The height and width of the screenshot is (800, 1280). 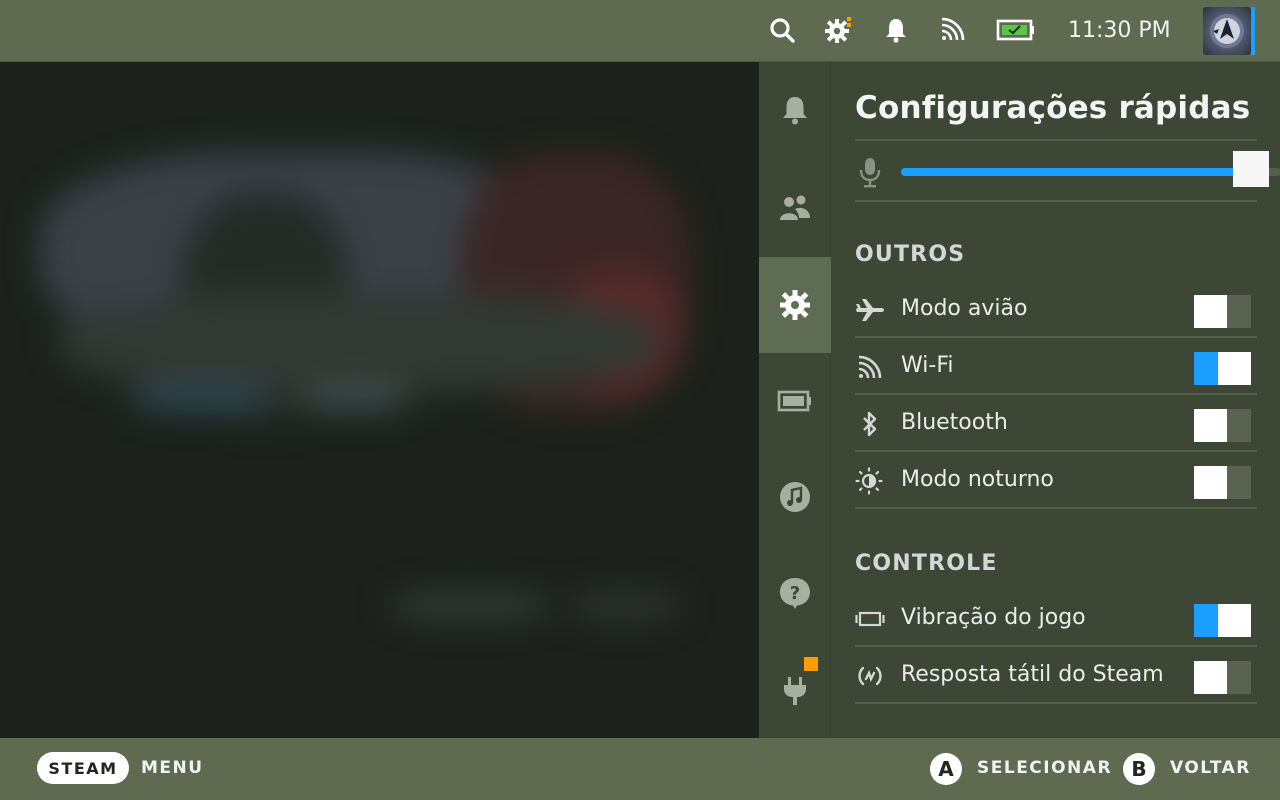 I want to click on nav-performance, so click(x=795, y=401).